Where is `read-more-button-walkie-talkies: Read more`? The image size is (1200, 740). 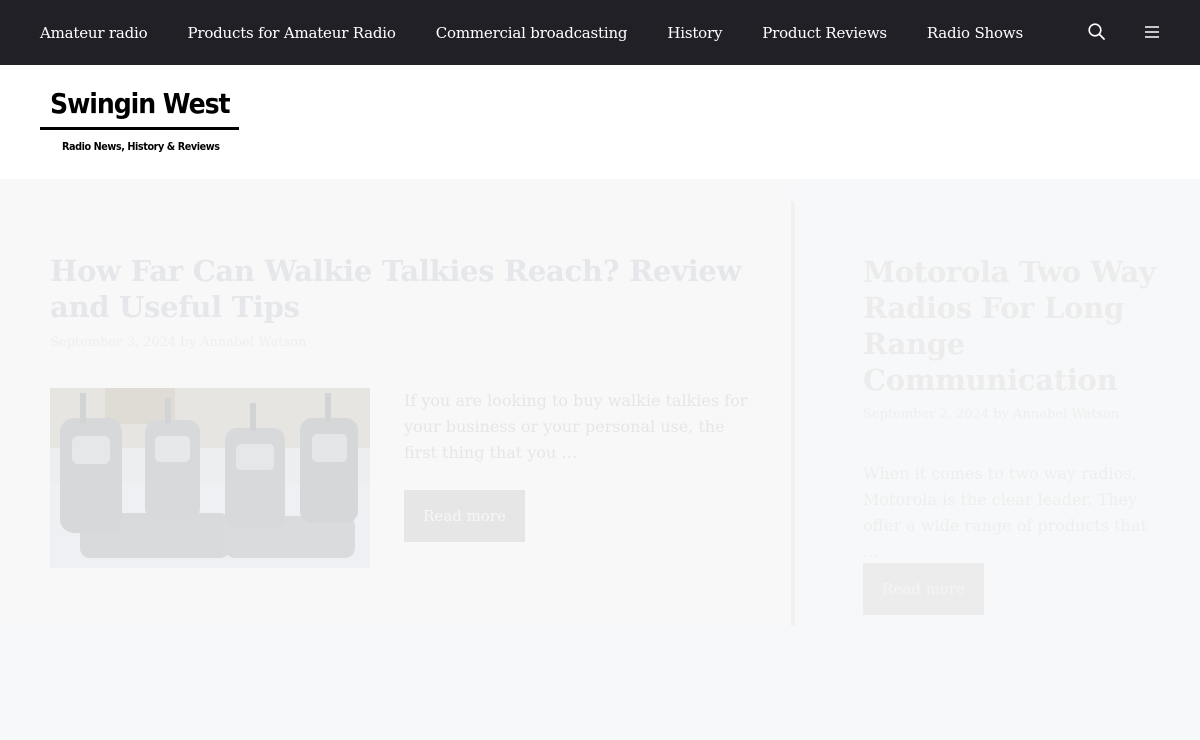 read-more-button-walkie-talkies: Read more is located at coordinates (464, 516).